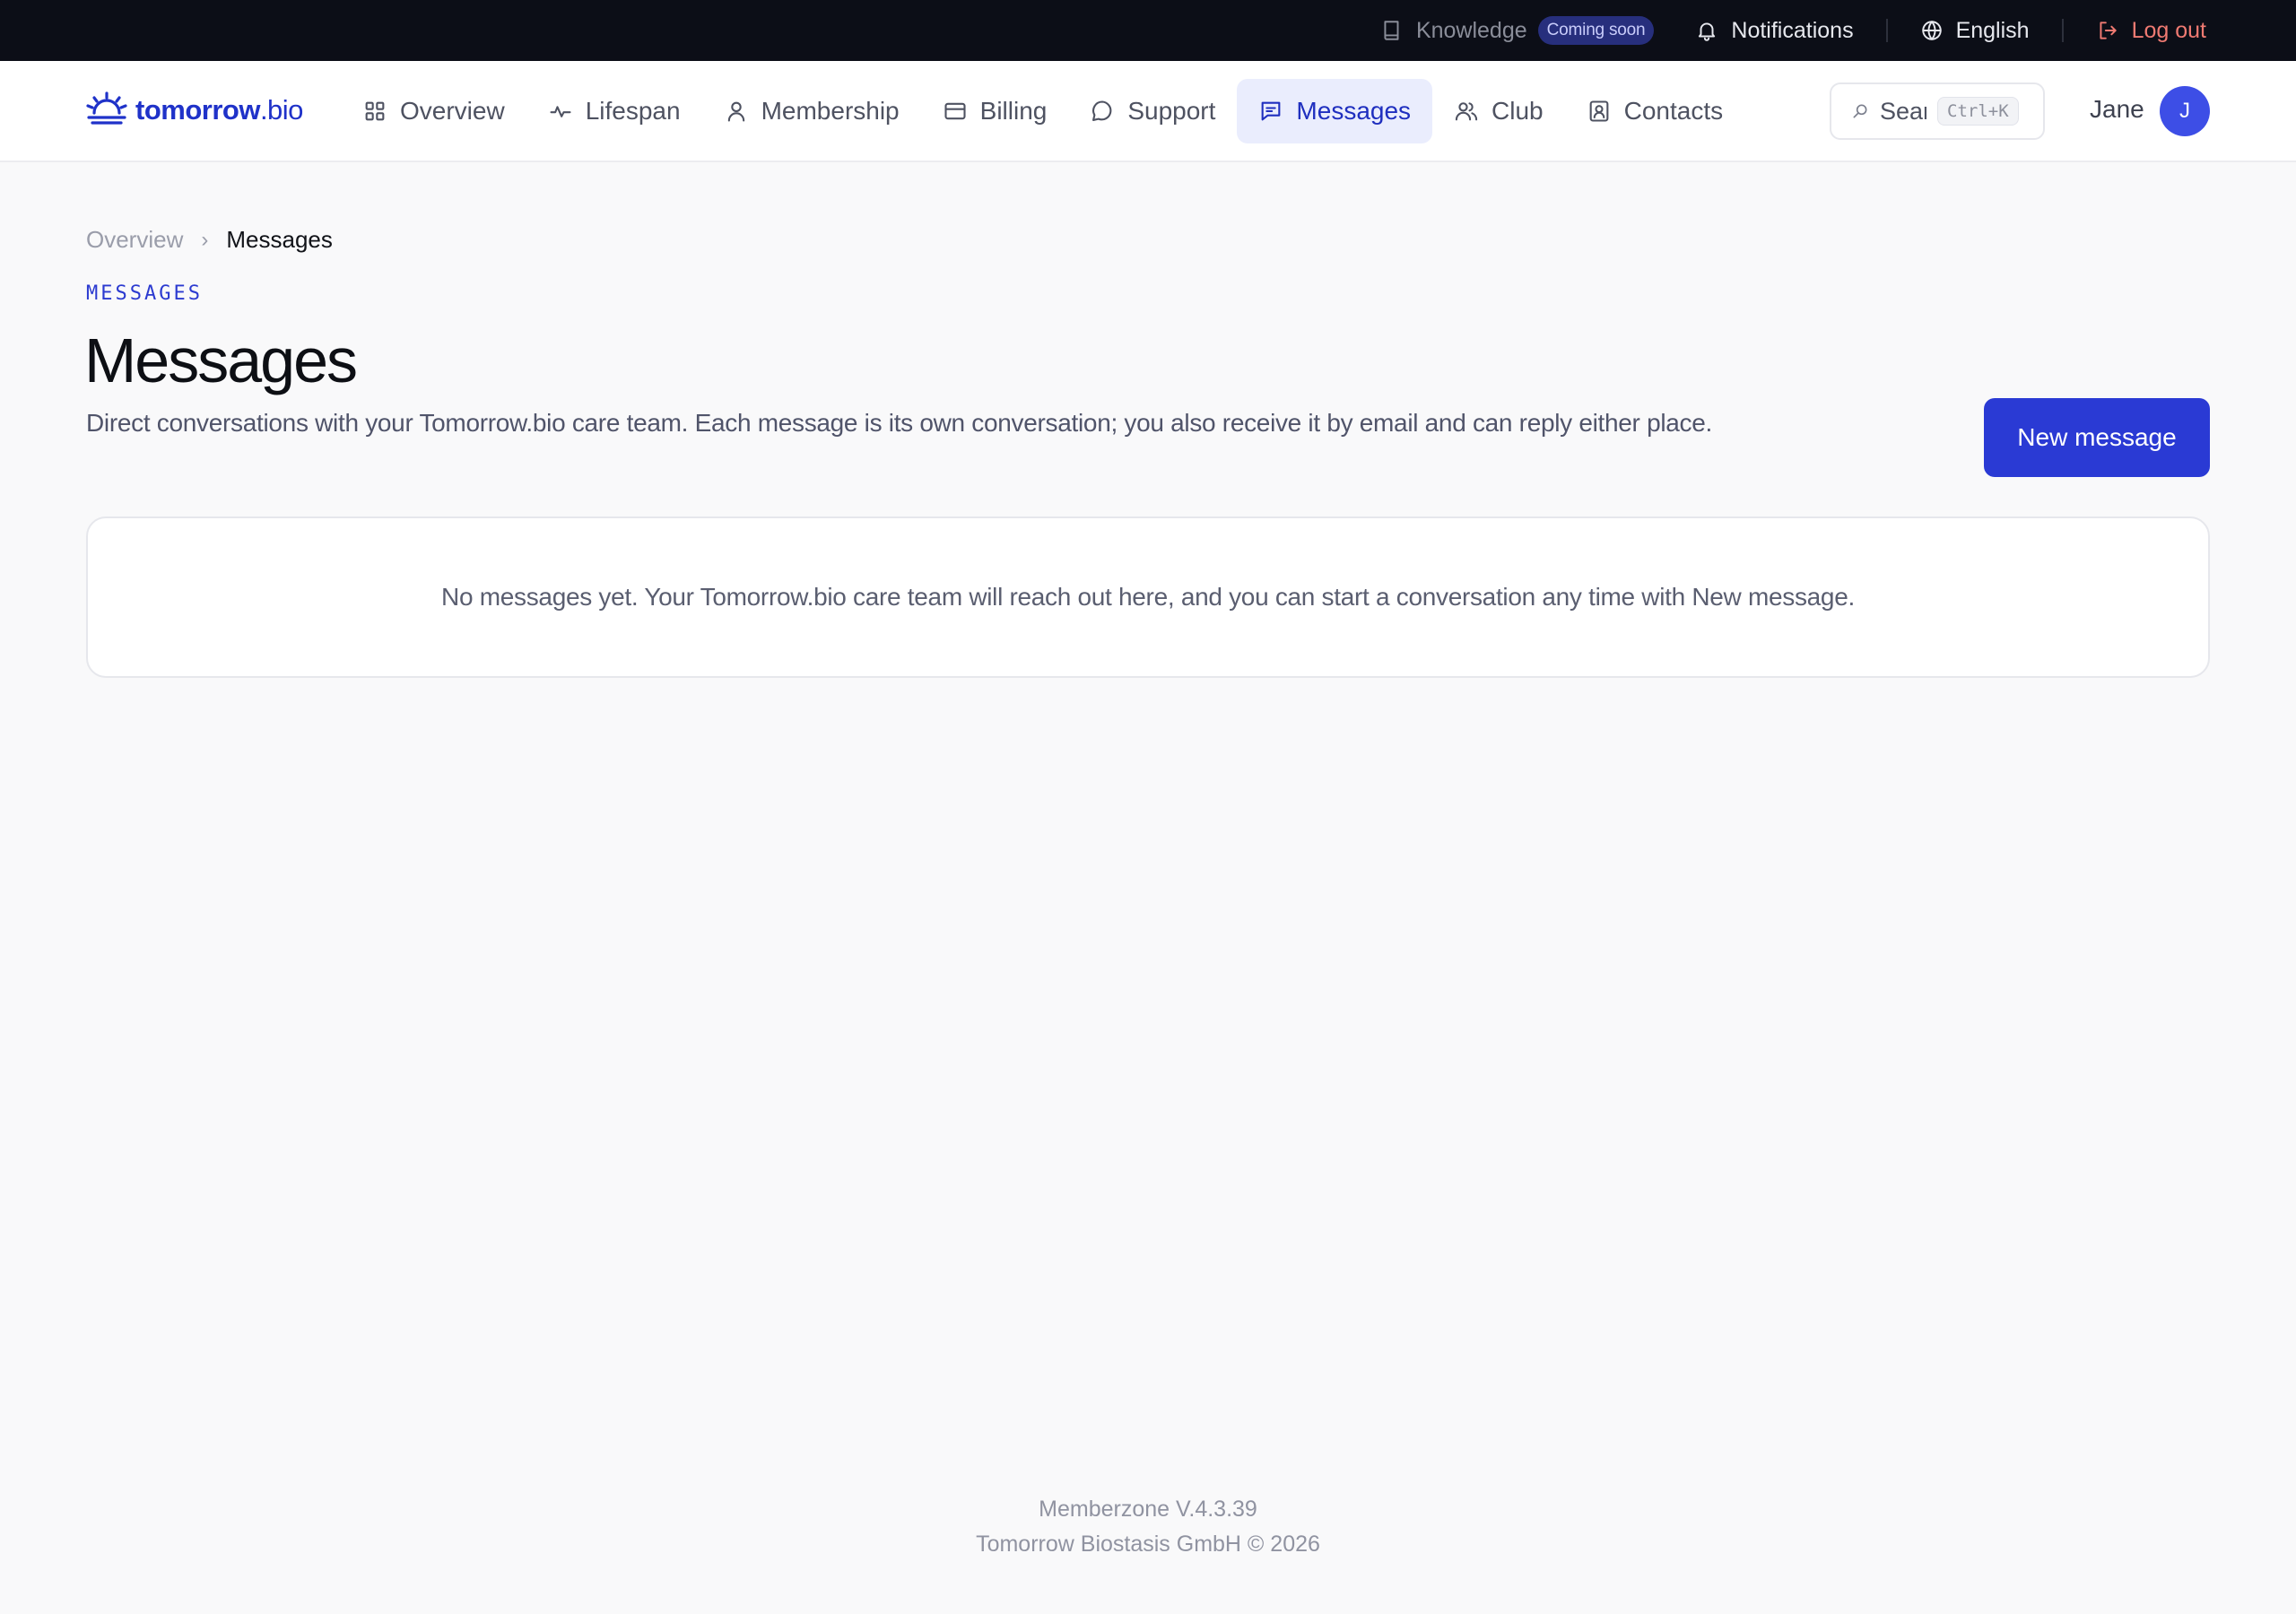 This screenshot has height=1614, width=2296. I want to click on logout-label: Log out, so click(2168, 30).